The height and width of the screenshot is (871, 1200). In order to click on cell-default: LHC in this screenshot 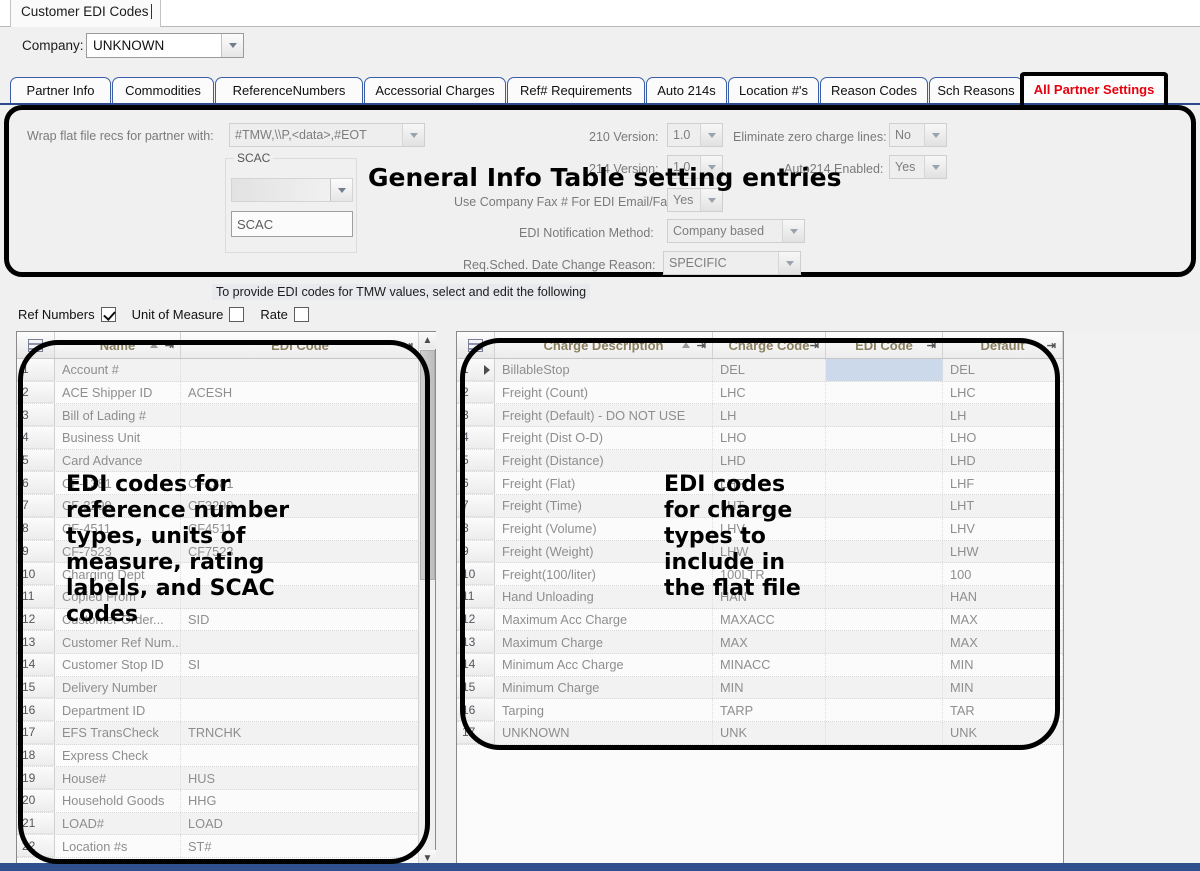, I will do `click(1003, 392)`.